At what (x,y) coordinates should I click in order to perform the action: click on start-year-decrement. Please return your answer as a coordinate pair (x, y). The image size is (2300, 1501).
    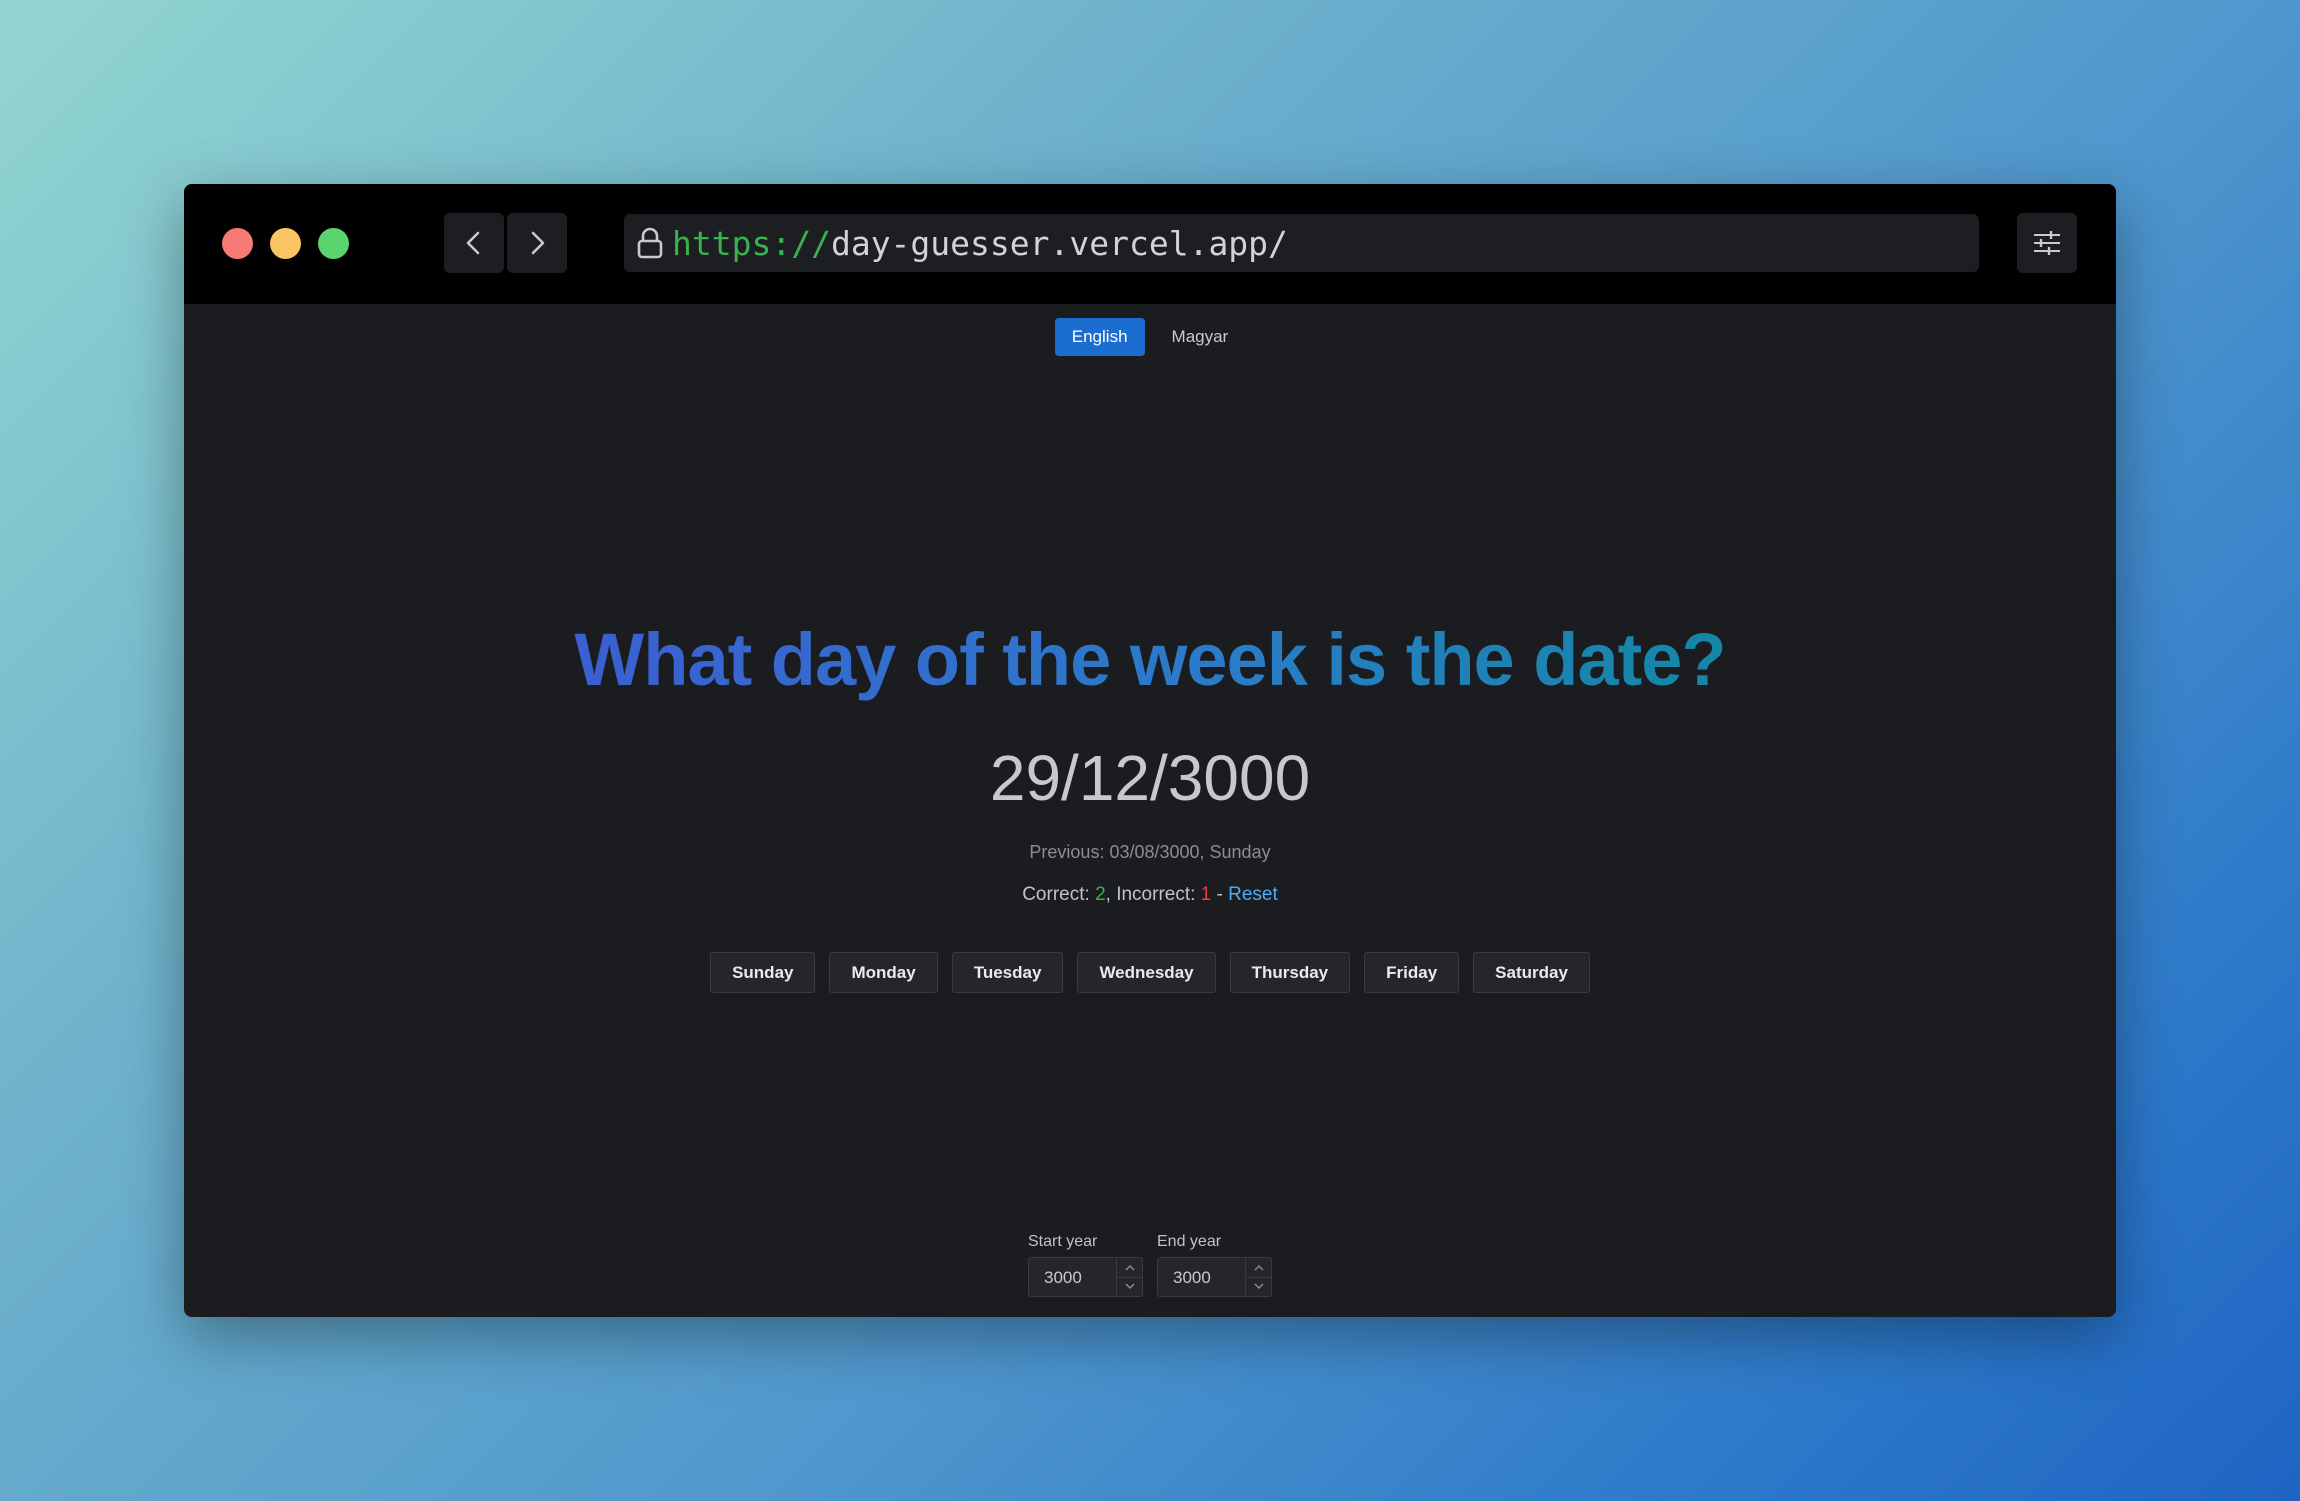
    Looking at the image, I should click on (1129, 1287).